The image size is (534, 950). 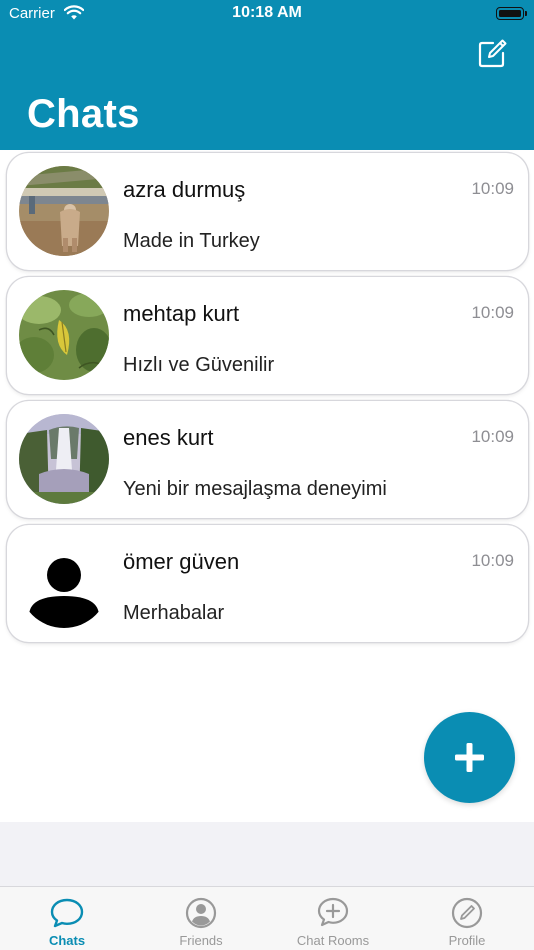 I want to click on chat-last-message: Hızlı ve Güvenilir, so click(x=199, y=365).